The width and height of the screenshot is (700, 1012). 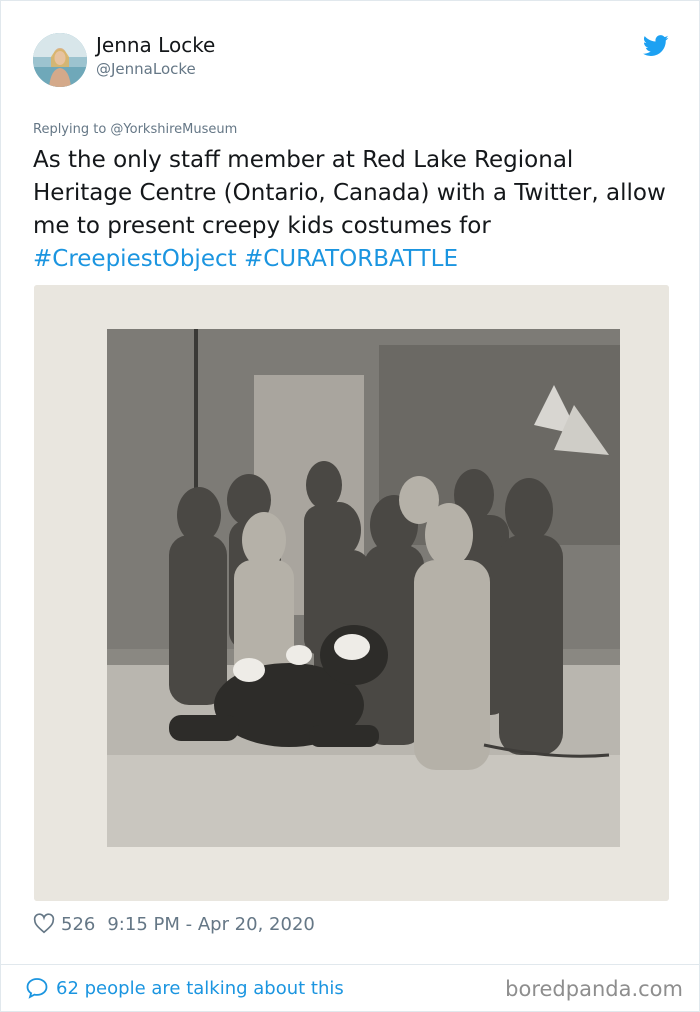 What do you see at coordinates (135, 129) in the screenshot?
I see `reply-context: Replying to @YorkshireMuseum` at bounding box center [135, 129].